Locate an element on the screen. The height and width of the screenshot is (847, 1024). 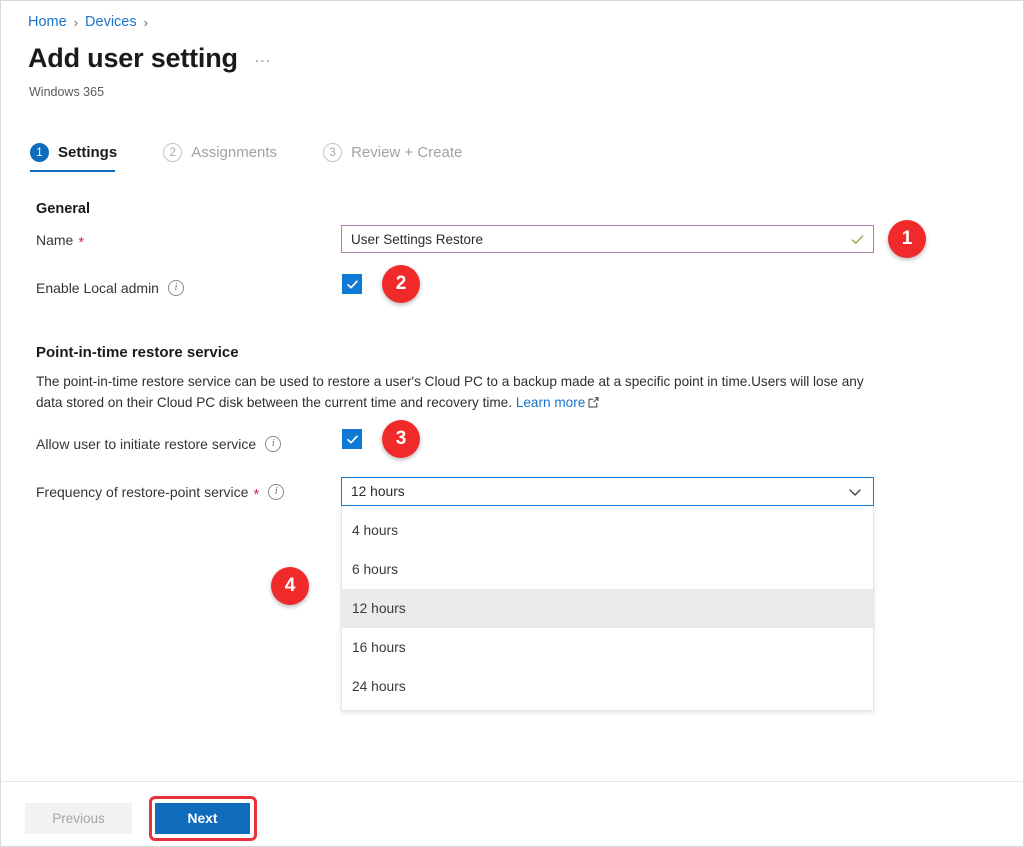
footer-divider is located at coordinates (512, 781).